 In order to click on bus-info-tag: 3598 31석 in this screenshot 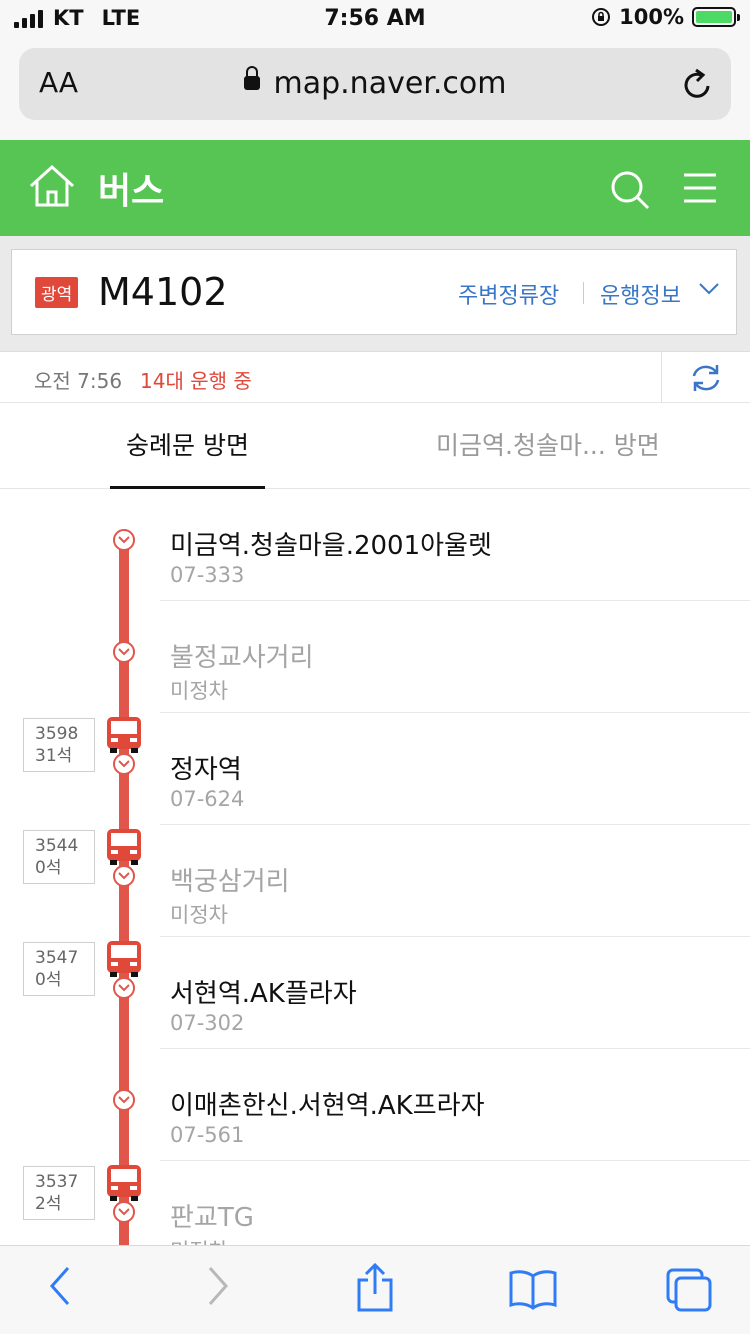, I will do `click(59, 745)`.